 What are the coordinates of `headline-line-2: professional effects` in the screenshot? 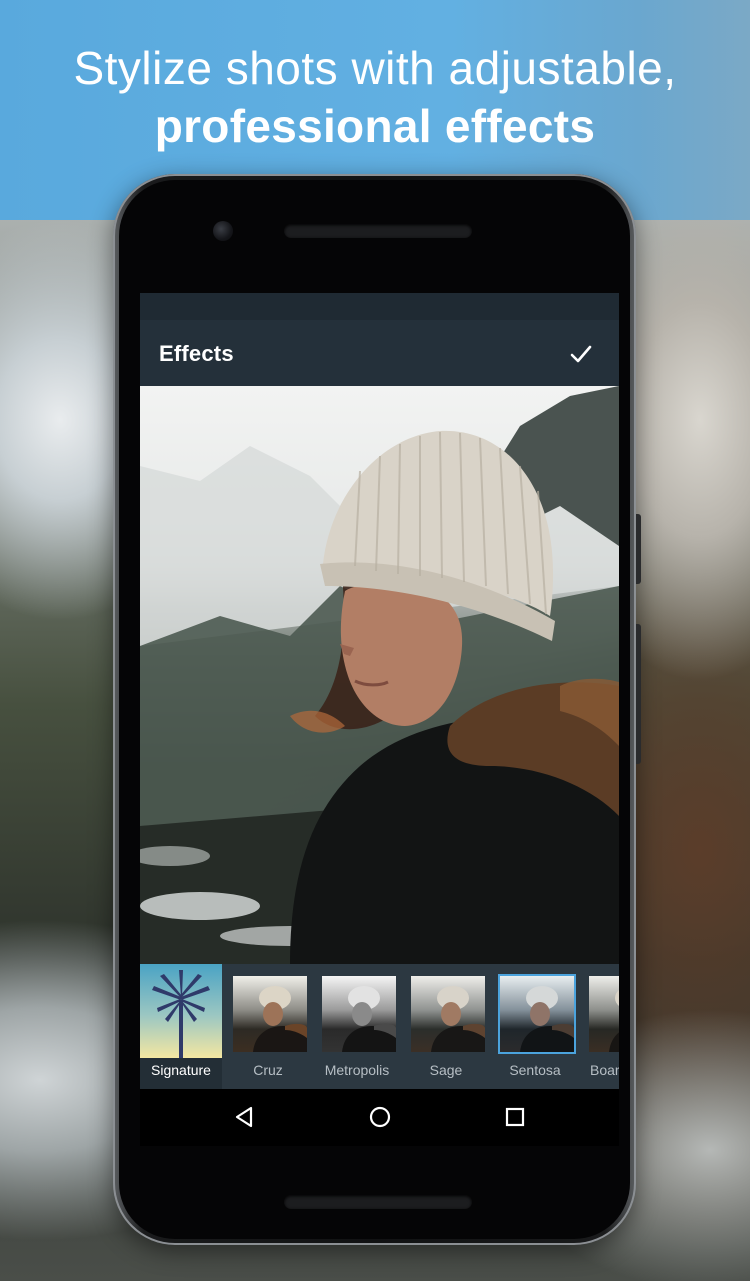 It's located at (375, 126).